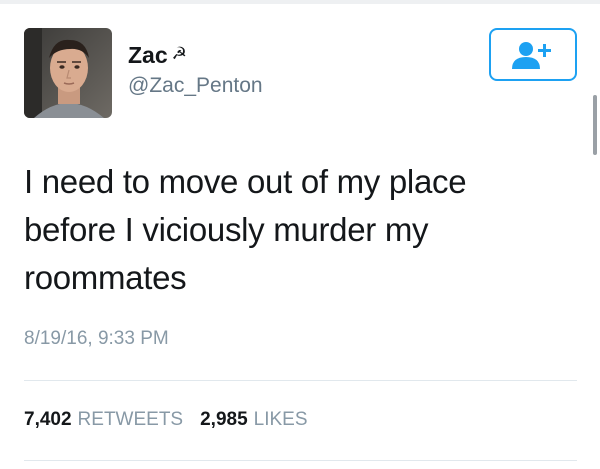 This screenshot has height=469, width=600. I want to click on tweet-stats: 7,402 RETWEETS 2,985 LIKES, so click(166, 420).